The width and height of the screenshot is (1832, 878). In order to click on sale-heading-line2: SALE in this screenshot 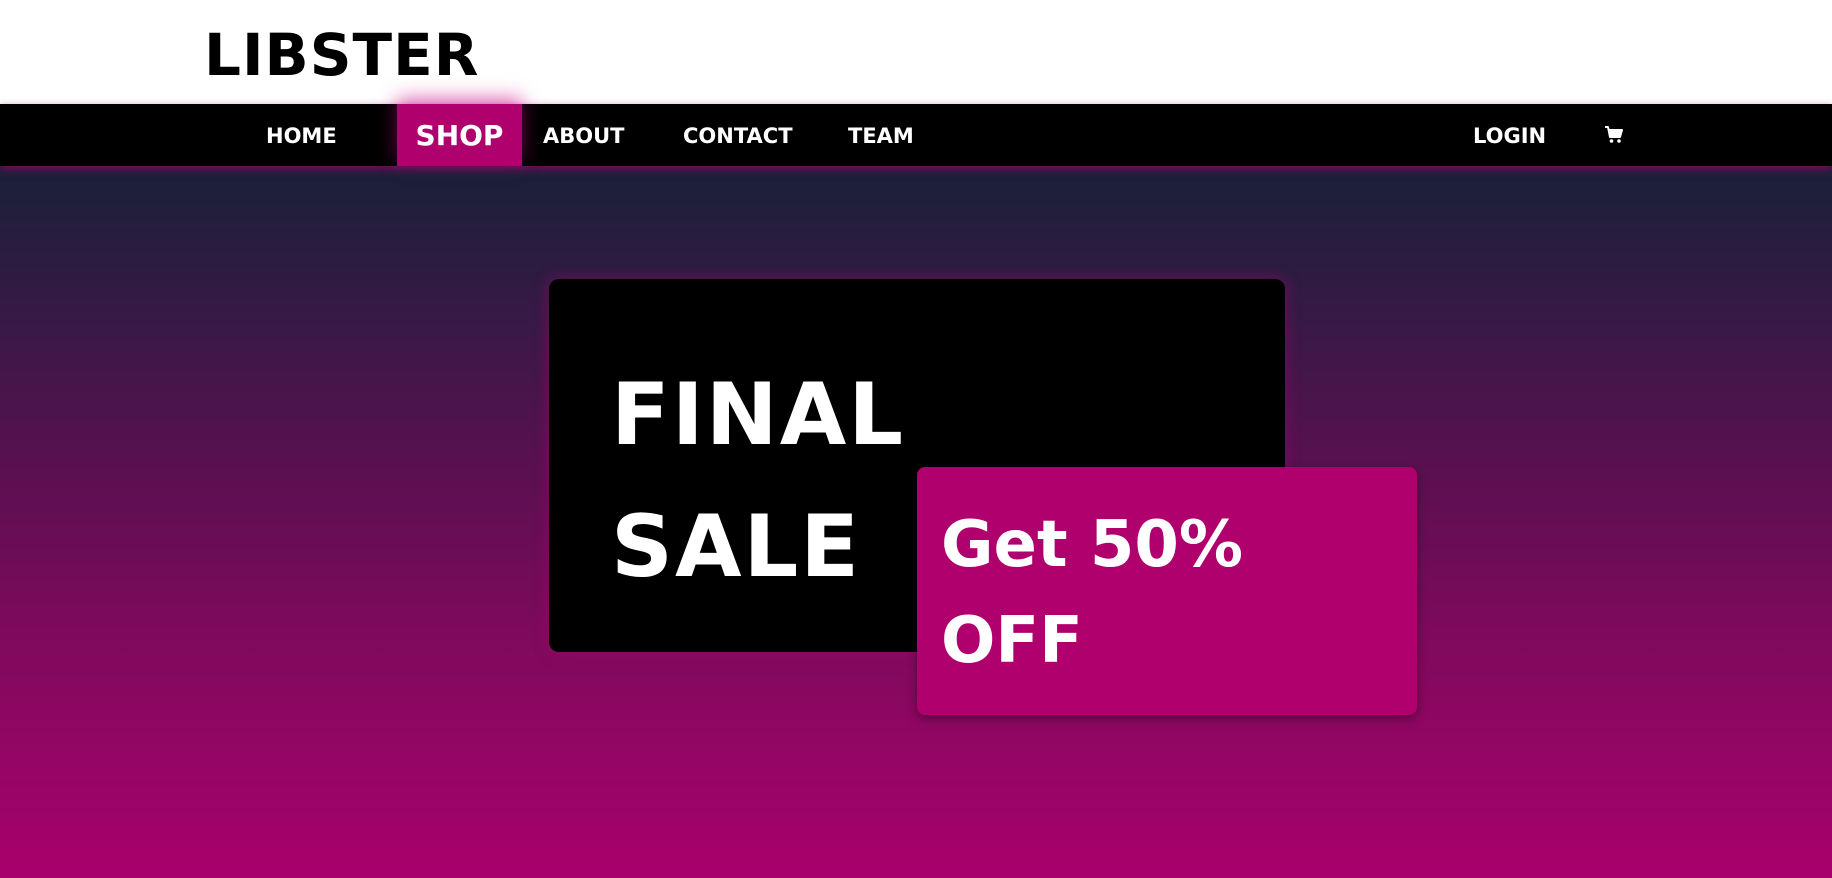, I will do `click(736, 547)`.